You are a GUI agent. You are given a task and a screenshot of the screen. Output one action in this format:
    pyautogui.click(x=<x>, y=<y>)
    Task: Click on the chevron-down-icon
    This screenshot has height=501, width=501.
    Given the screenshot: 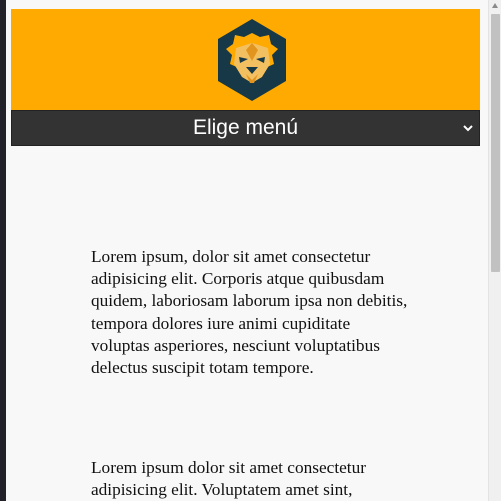 What is the action you would take?
    pyautogui.click(x=468, y=128)
    